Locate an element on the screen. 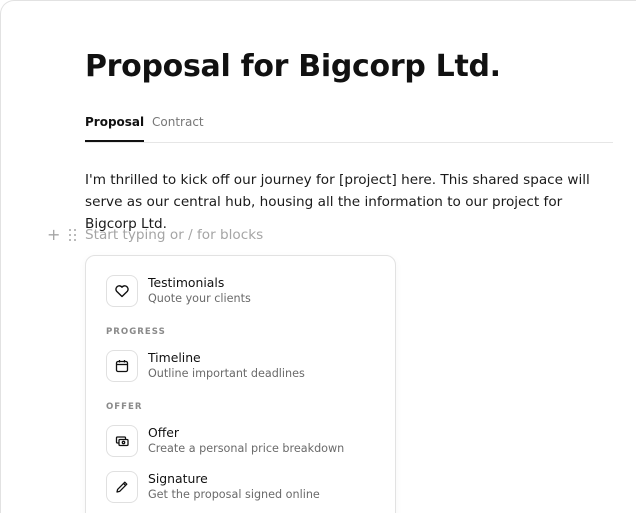 The image size is (636, 513). drag-handle-icon is located at coordinates (73, 235).